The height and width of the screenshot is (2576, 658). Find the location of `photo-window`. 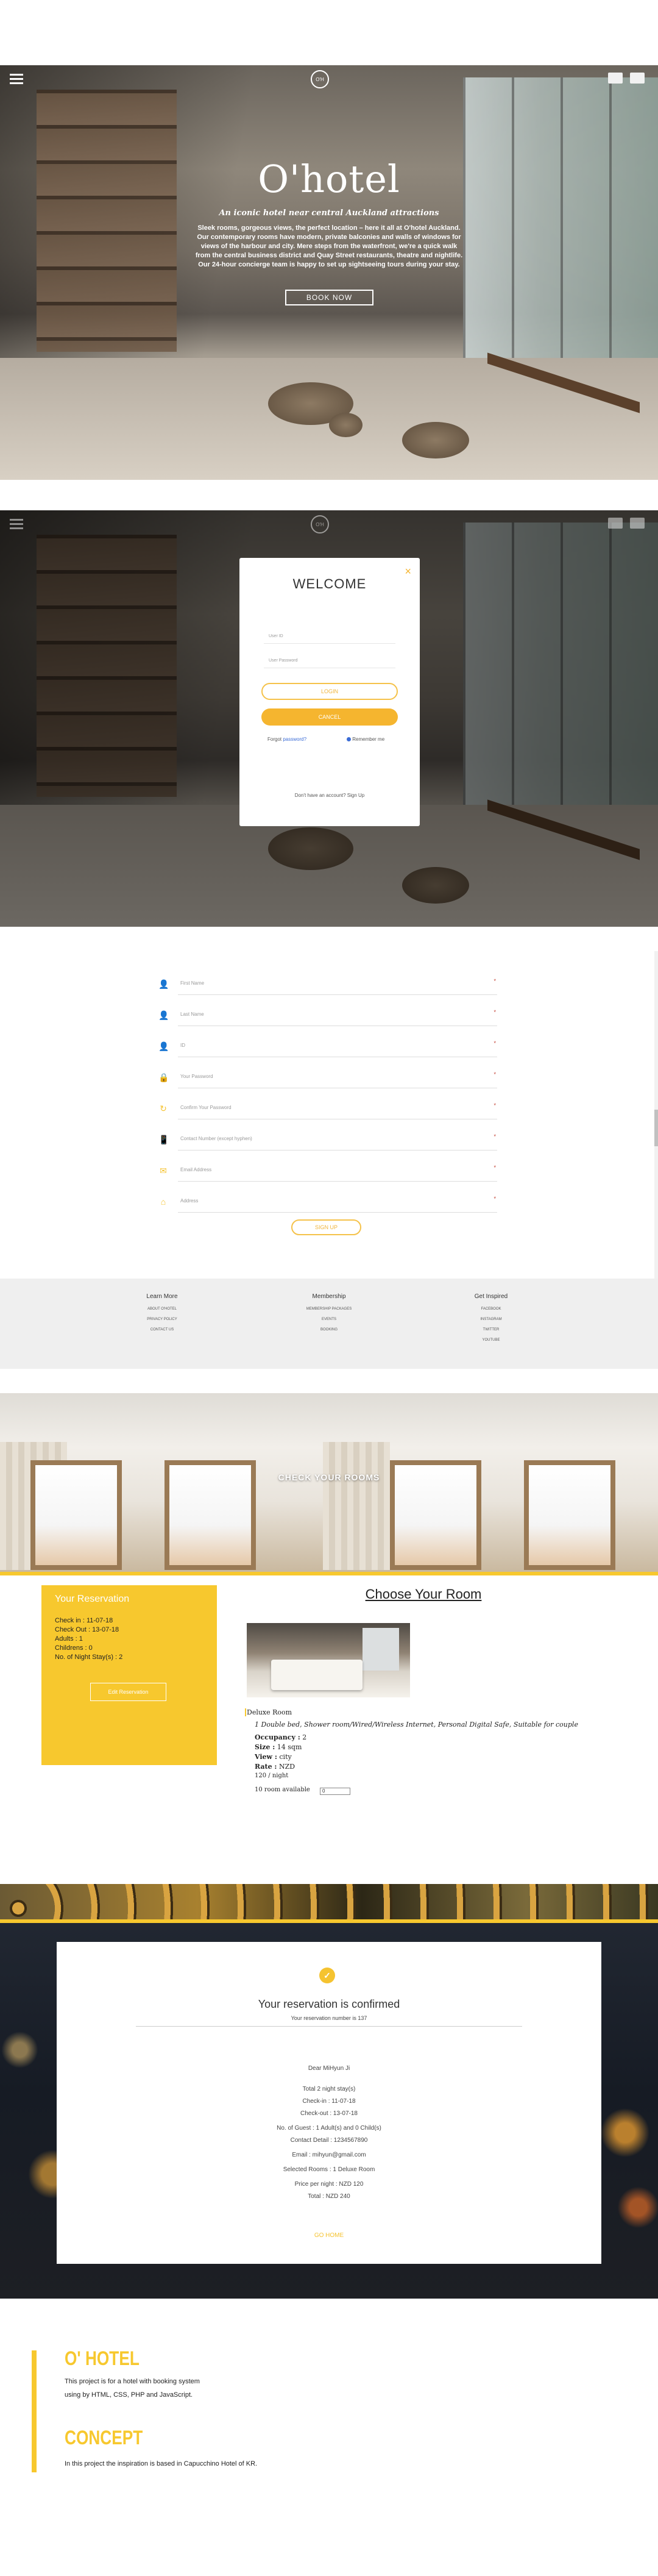

photo-window is located at coordinates (381, 1649).